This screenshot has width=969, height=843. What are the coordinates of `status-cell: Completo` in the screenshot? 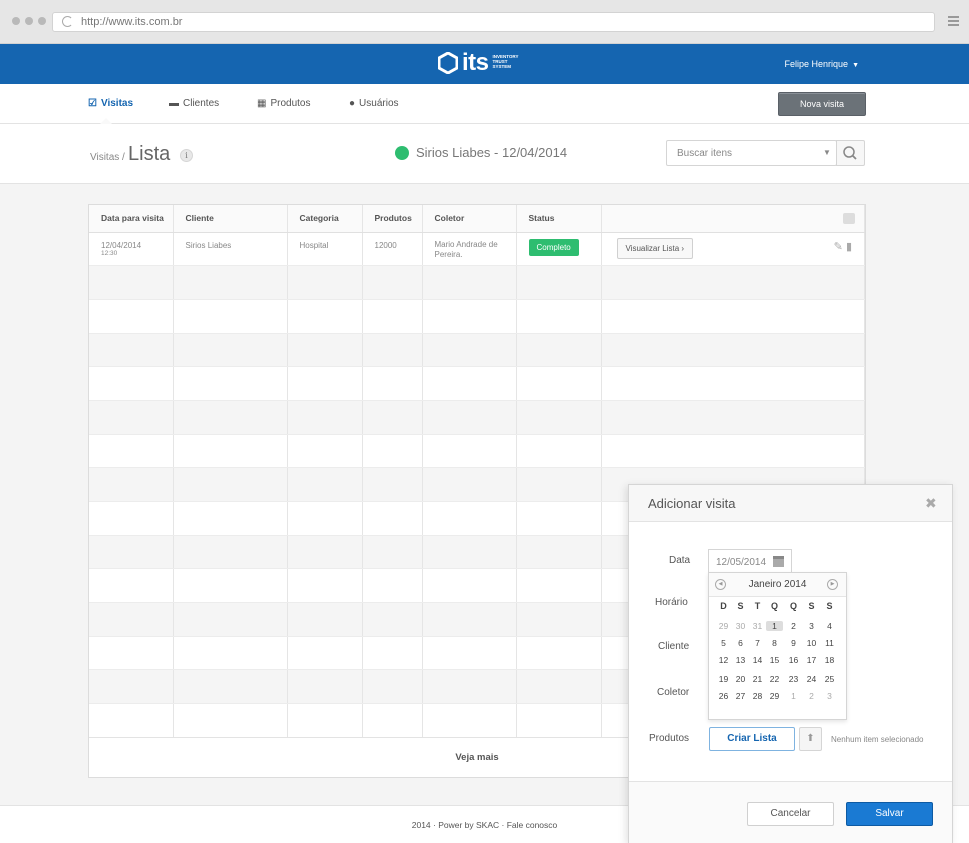 It's located at (559, 249).